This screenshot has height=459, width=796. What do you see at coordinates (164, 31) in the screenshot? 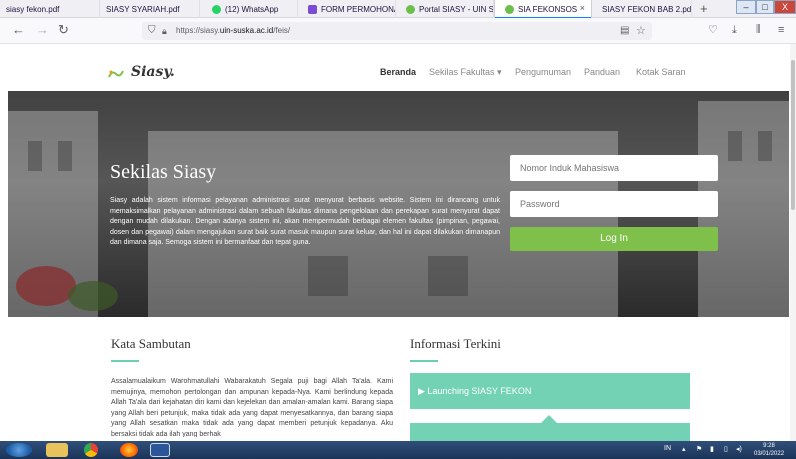
I see `lock-icon: 🔒︎` at bounding box center [164, 31].